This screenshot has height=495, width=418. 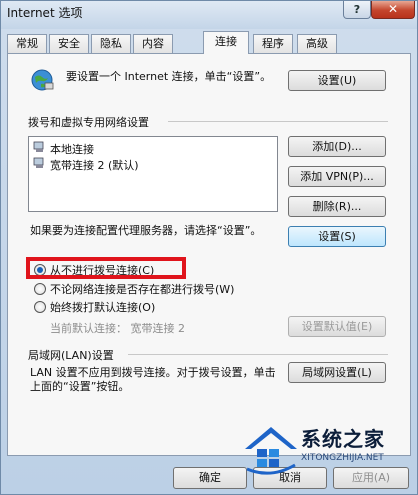 I want to click on tab-advanced: 高级, so click(x=317, y=43).